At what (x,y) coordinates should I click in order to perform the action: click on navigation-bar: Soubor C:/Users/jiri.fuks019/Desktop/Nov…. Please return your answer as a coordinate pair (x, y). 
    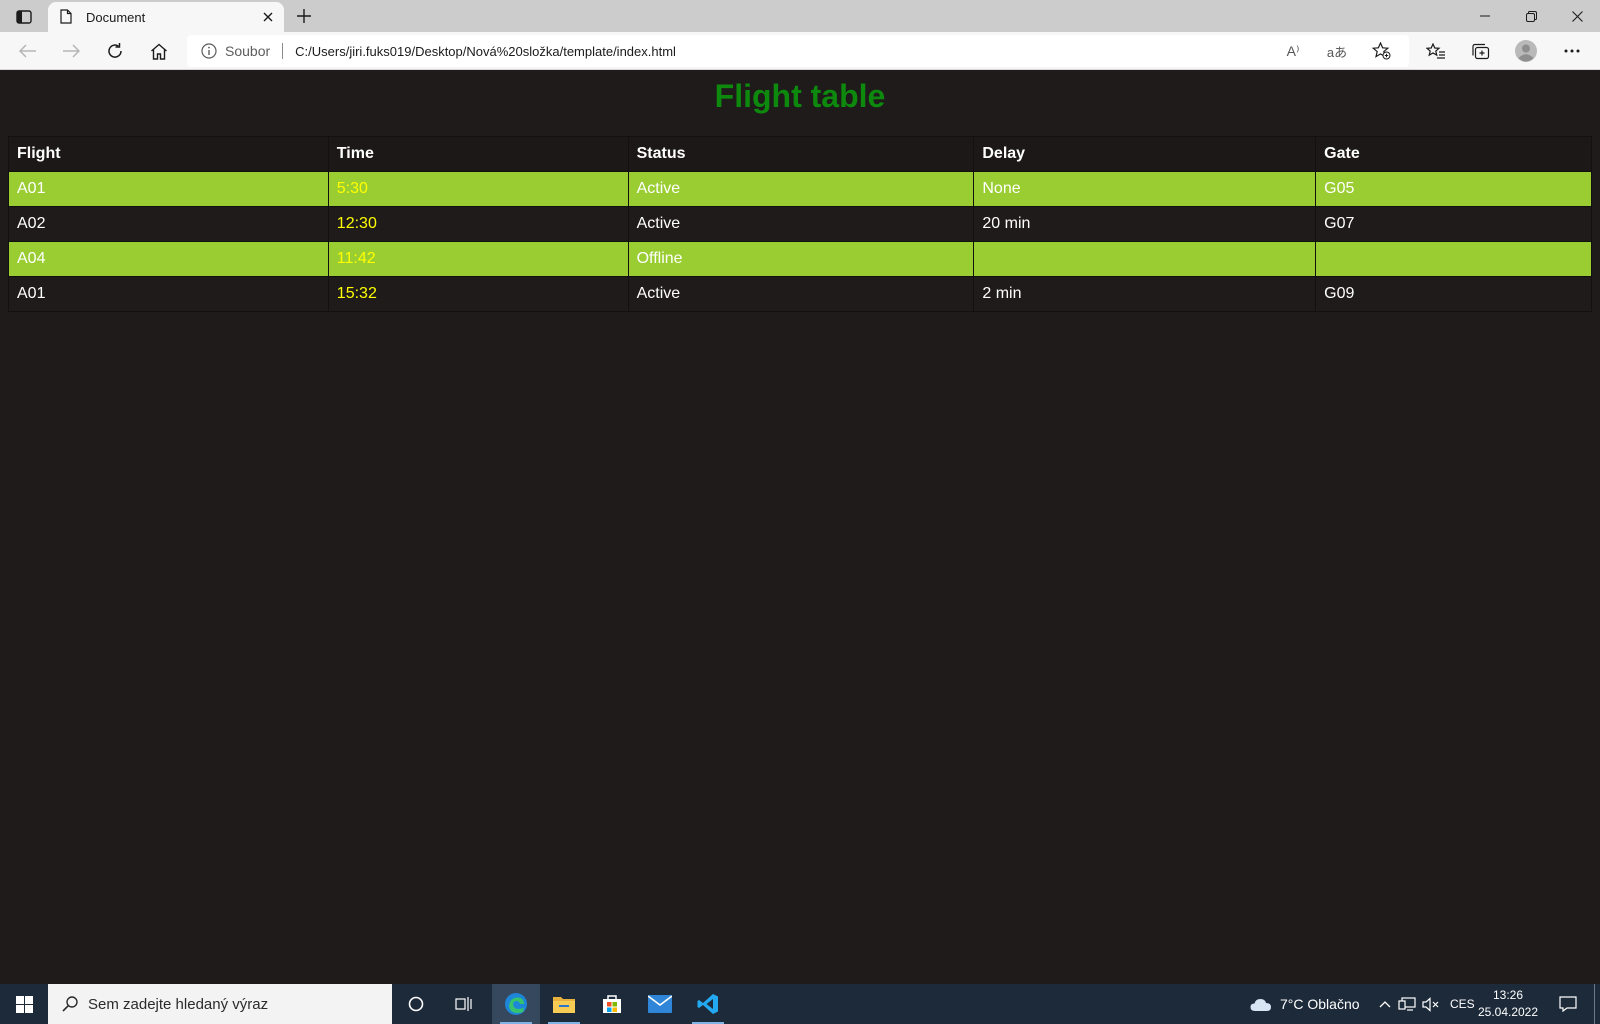
    Looking at the image, I should click on (800, 51).